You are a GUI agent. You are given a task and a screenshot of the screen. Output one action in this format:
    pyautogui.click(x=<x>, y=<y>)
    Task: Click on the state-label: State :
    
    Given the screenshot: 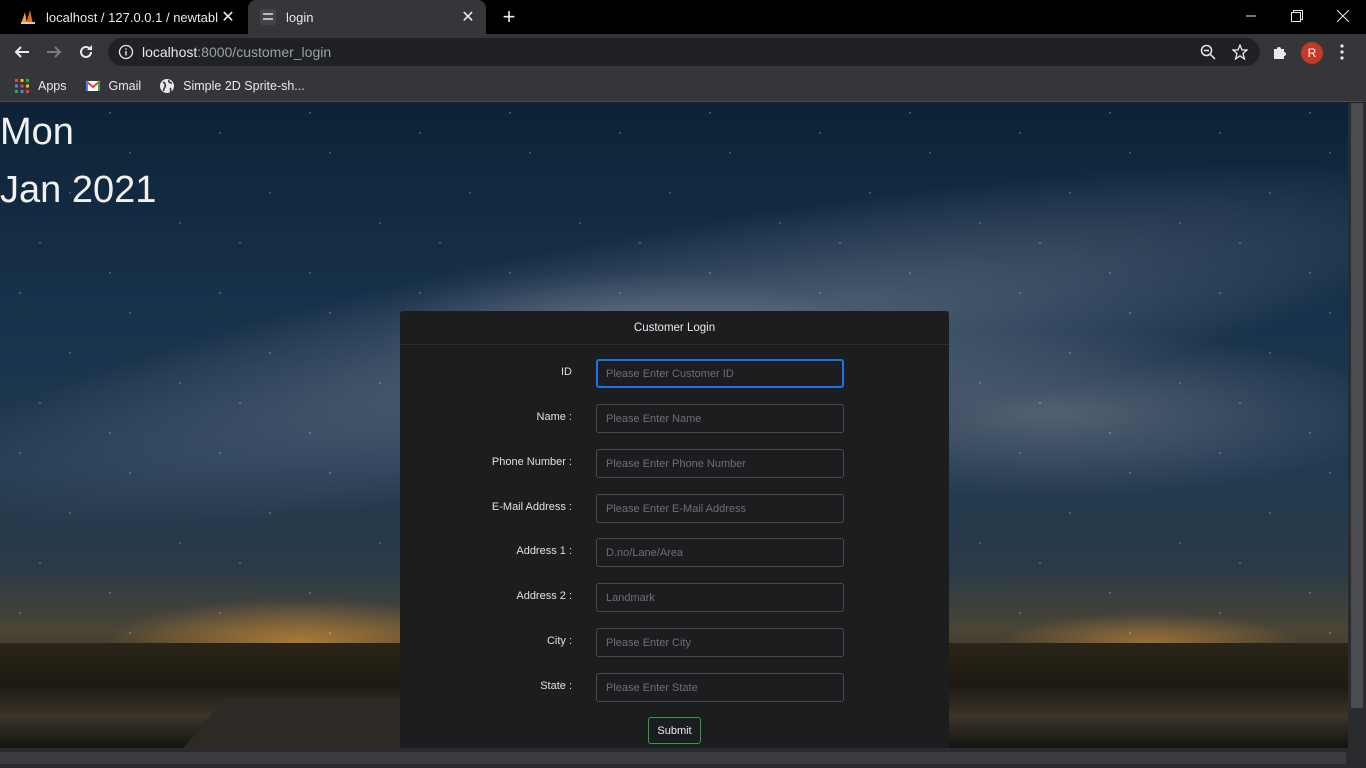 What is the action you would take?
    pyautogui.click(x=556, y=686)
    